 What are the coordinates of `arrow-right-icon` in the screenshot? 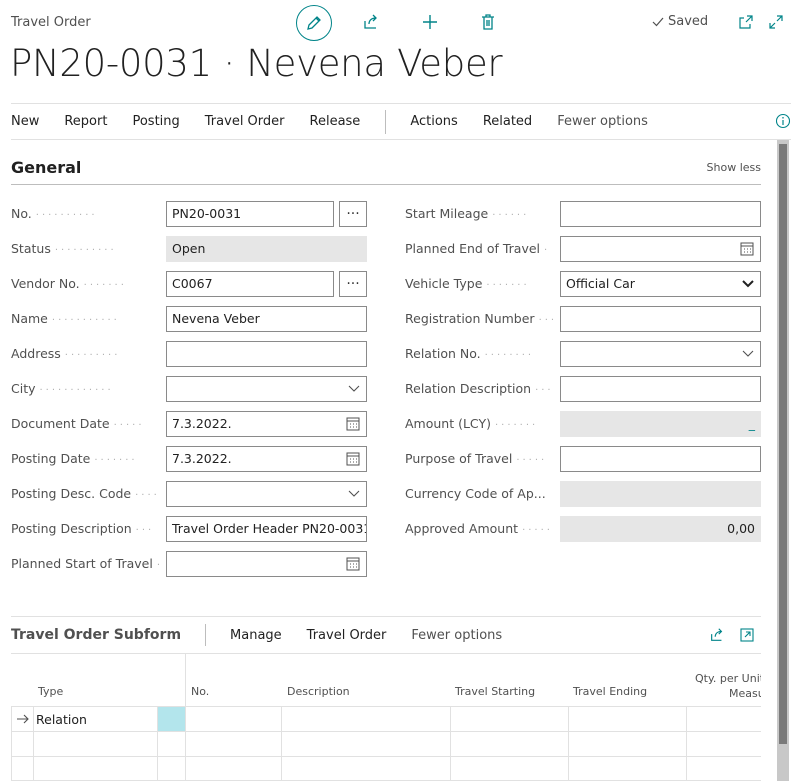 It's located at (23, 719).